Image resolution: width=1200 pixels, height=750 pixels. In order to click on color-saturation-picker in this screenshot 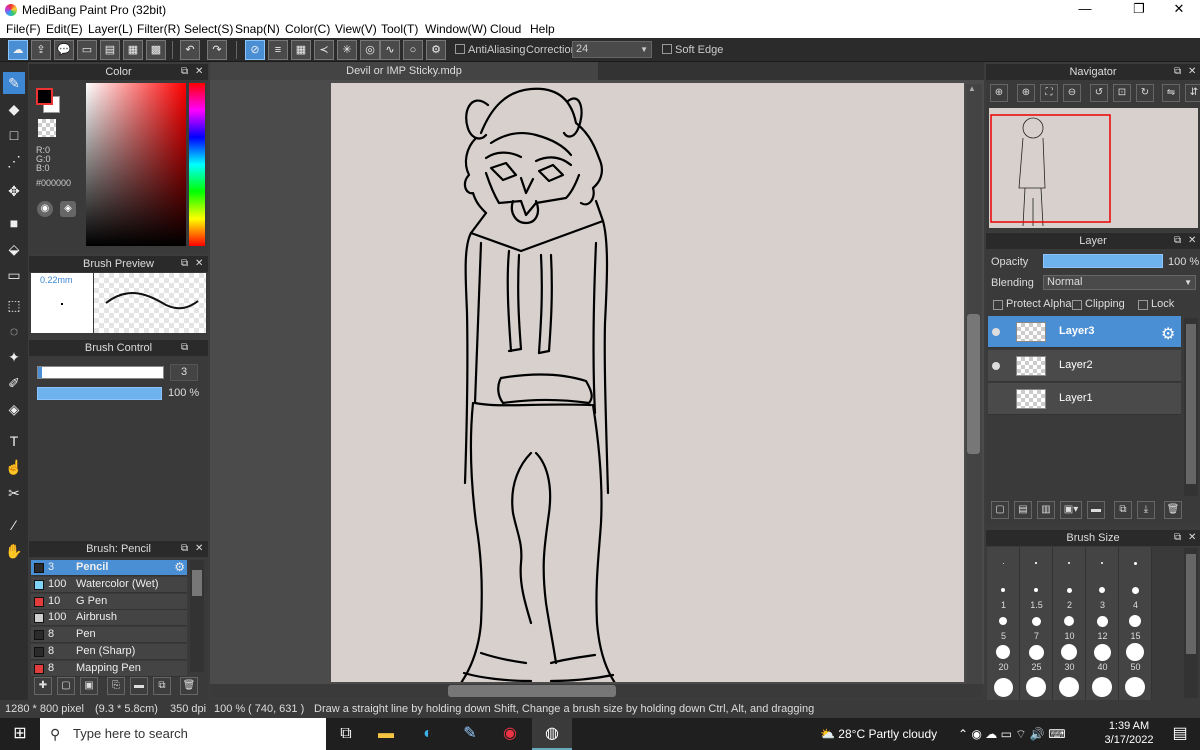, I will do `click(136, 164)`.